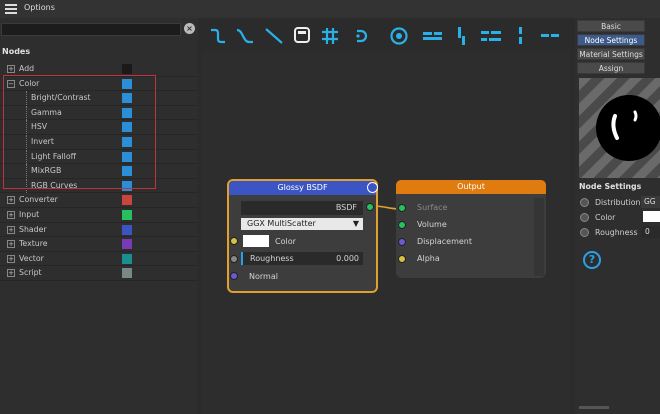  I want to click on toolbar, so click(385, 36).